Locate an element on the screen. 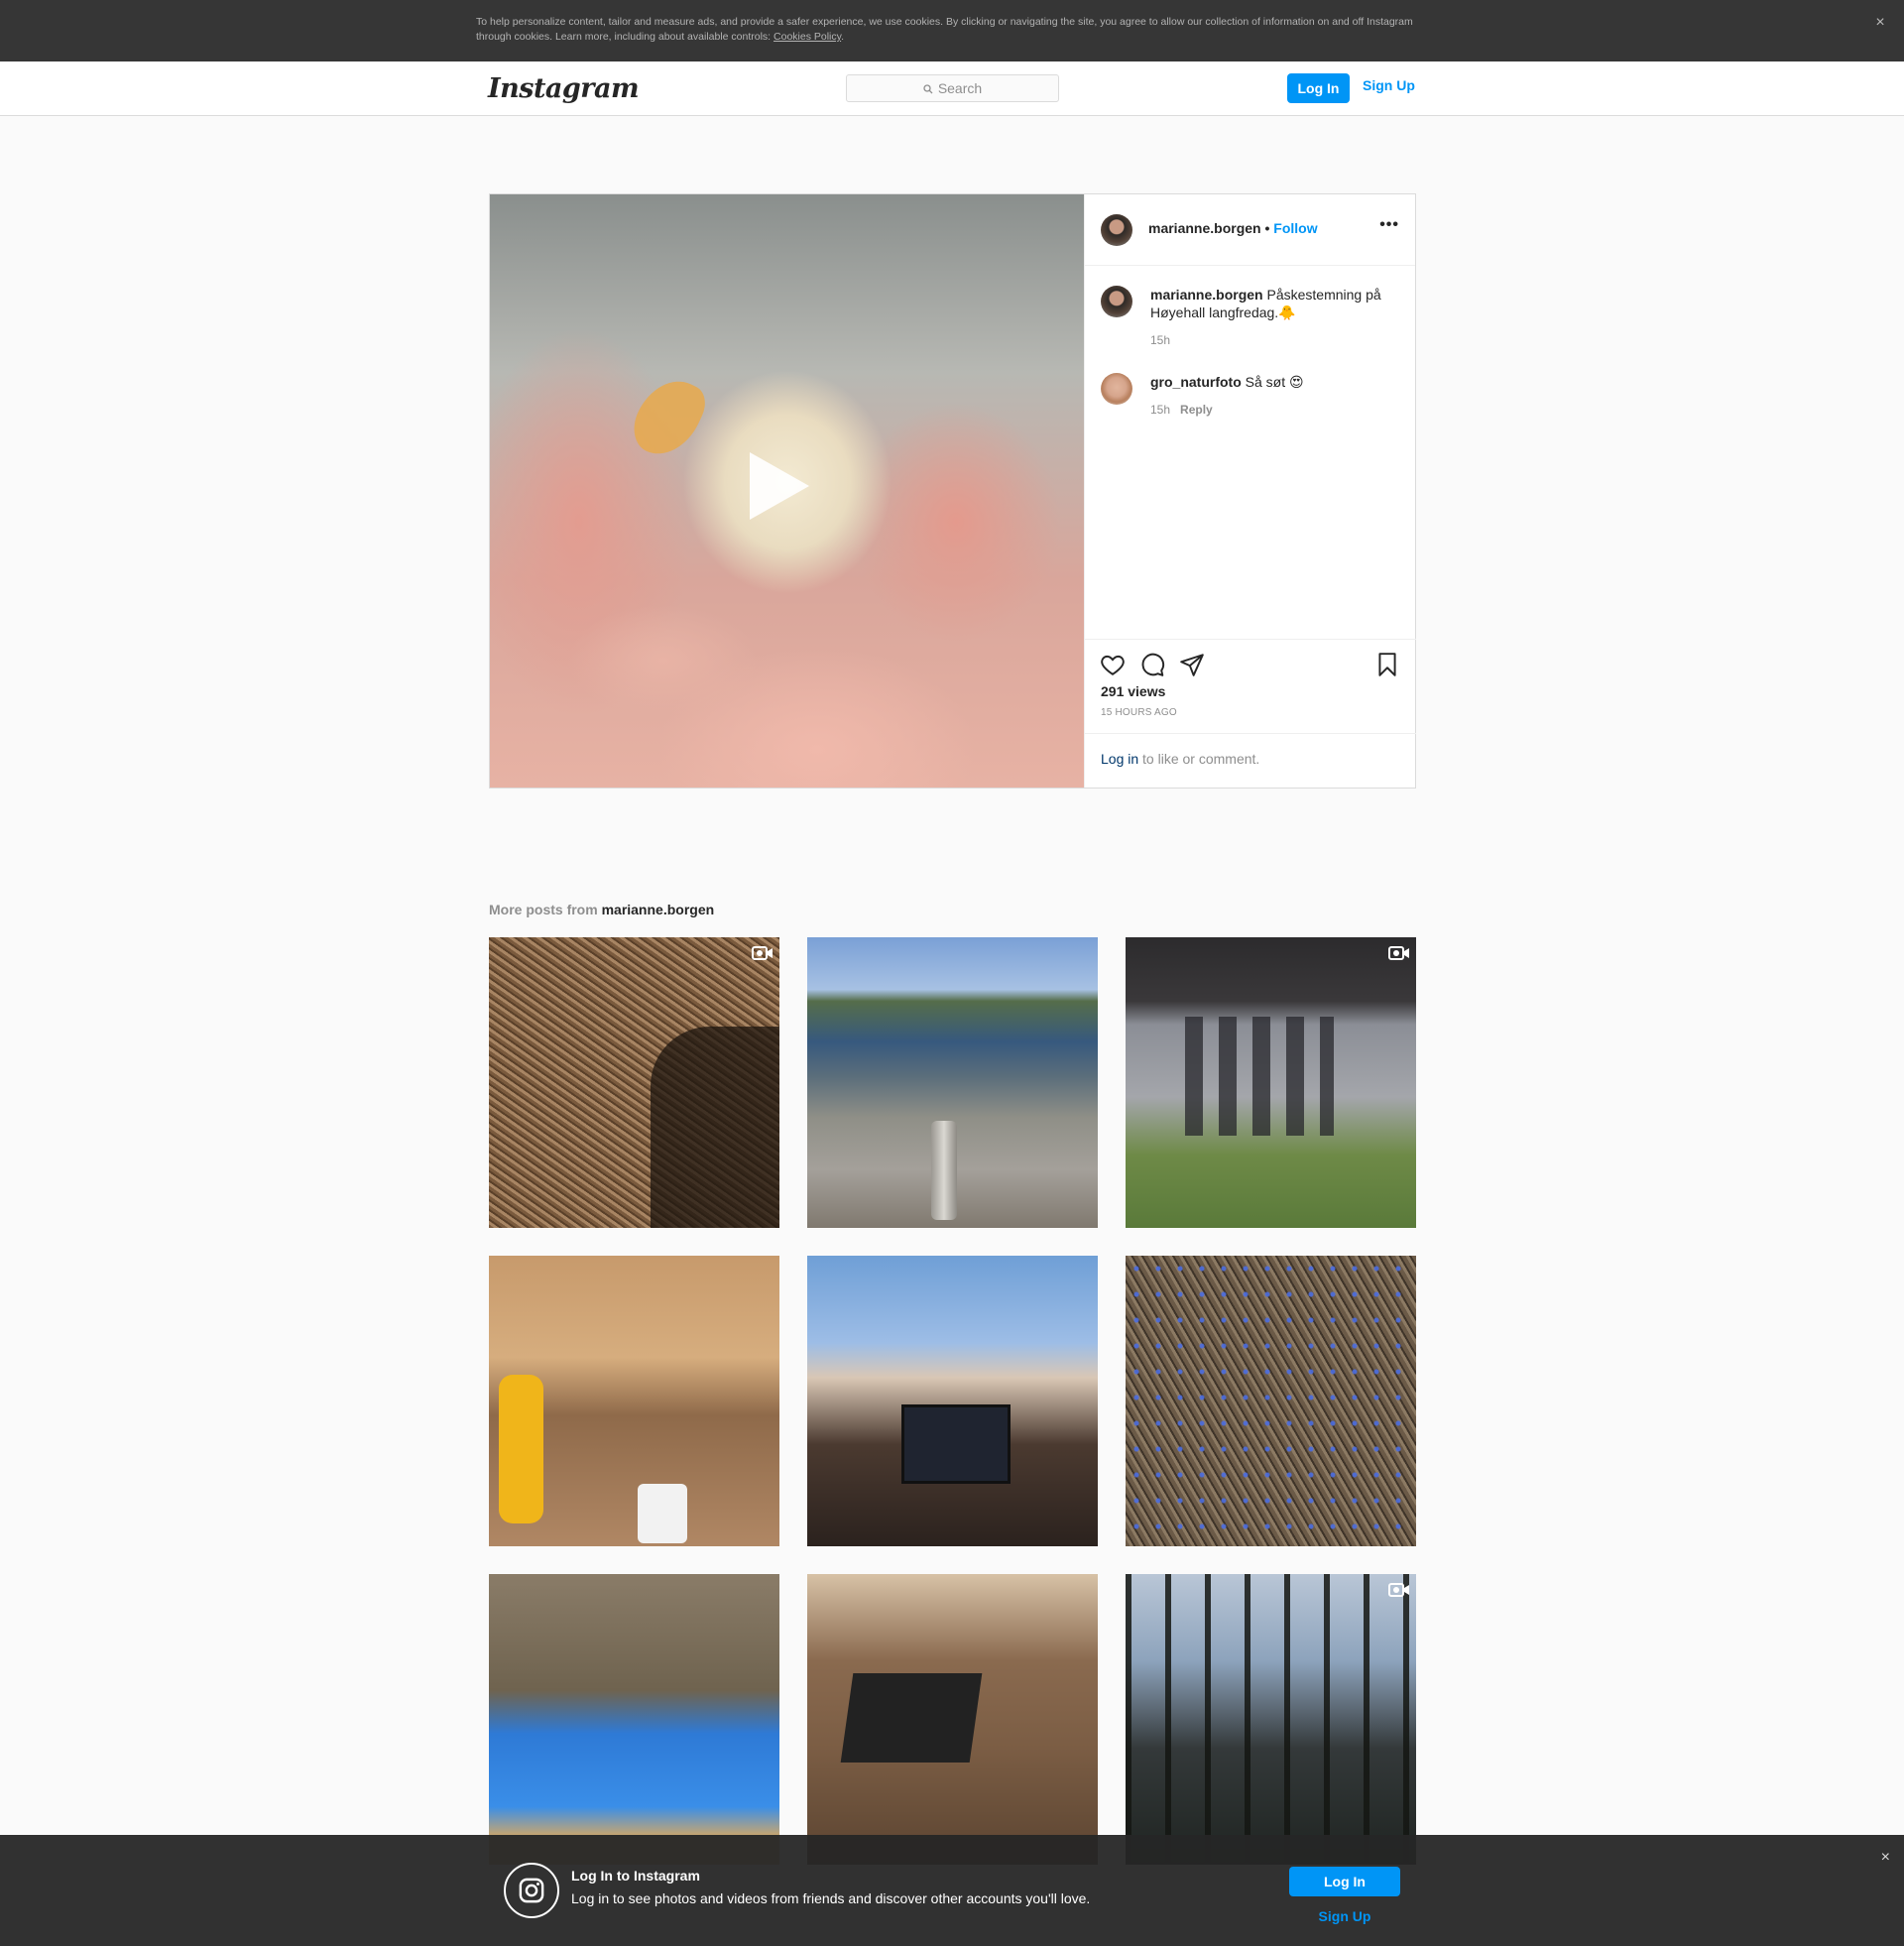 This screenshot has height=1946, width=1904. share-icon is located at coordinates (1192, 664).